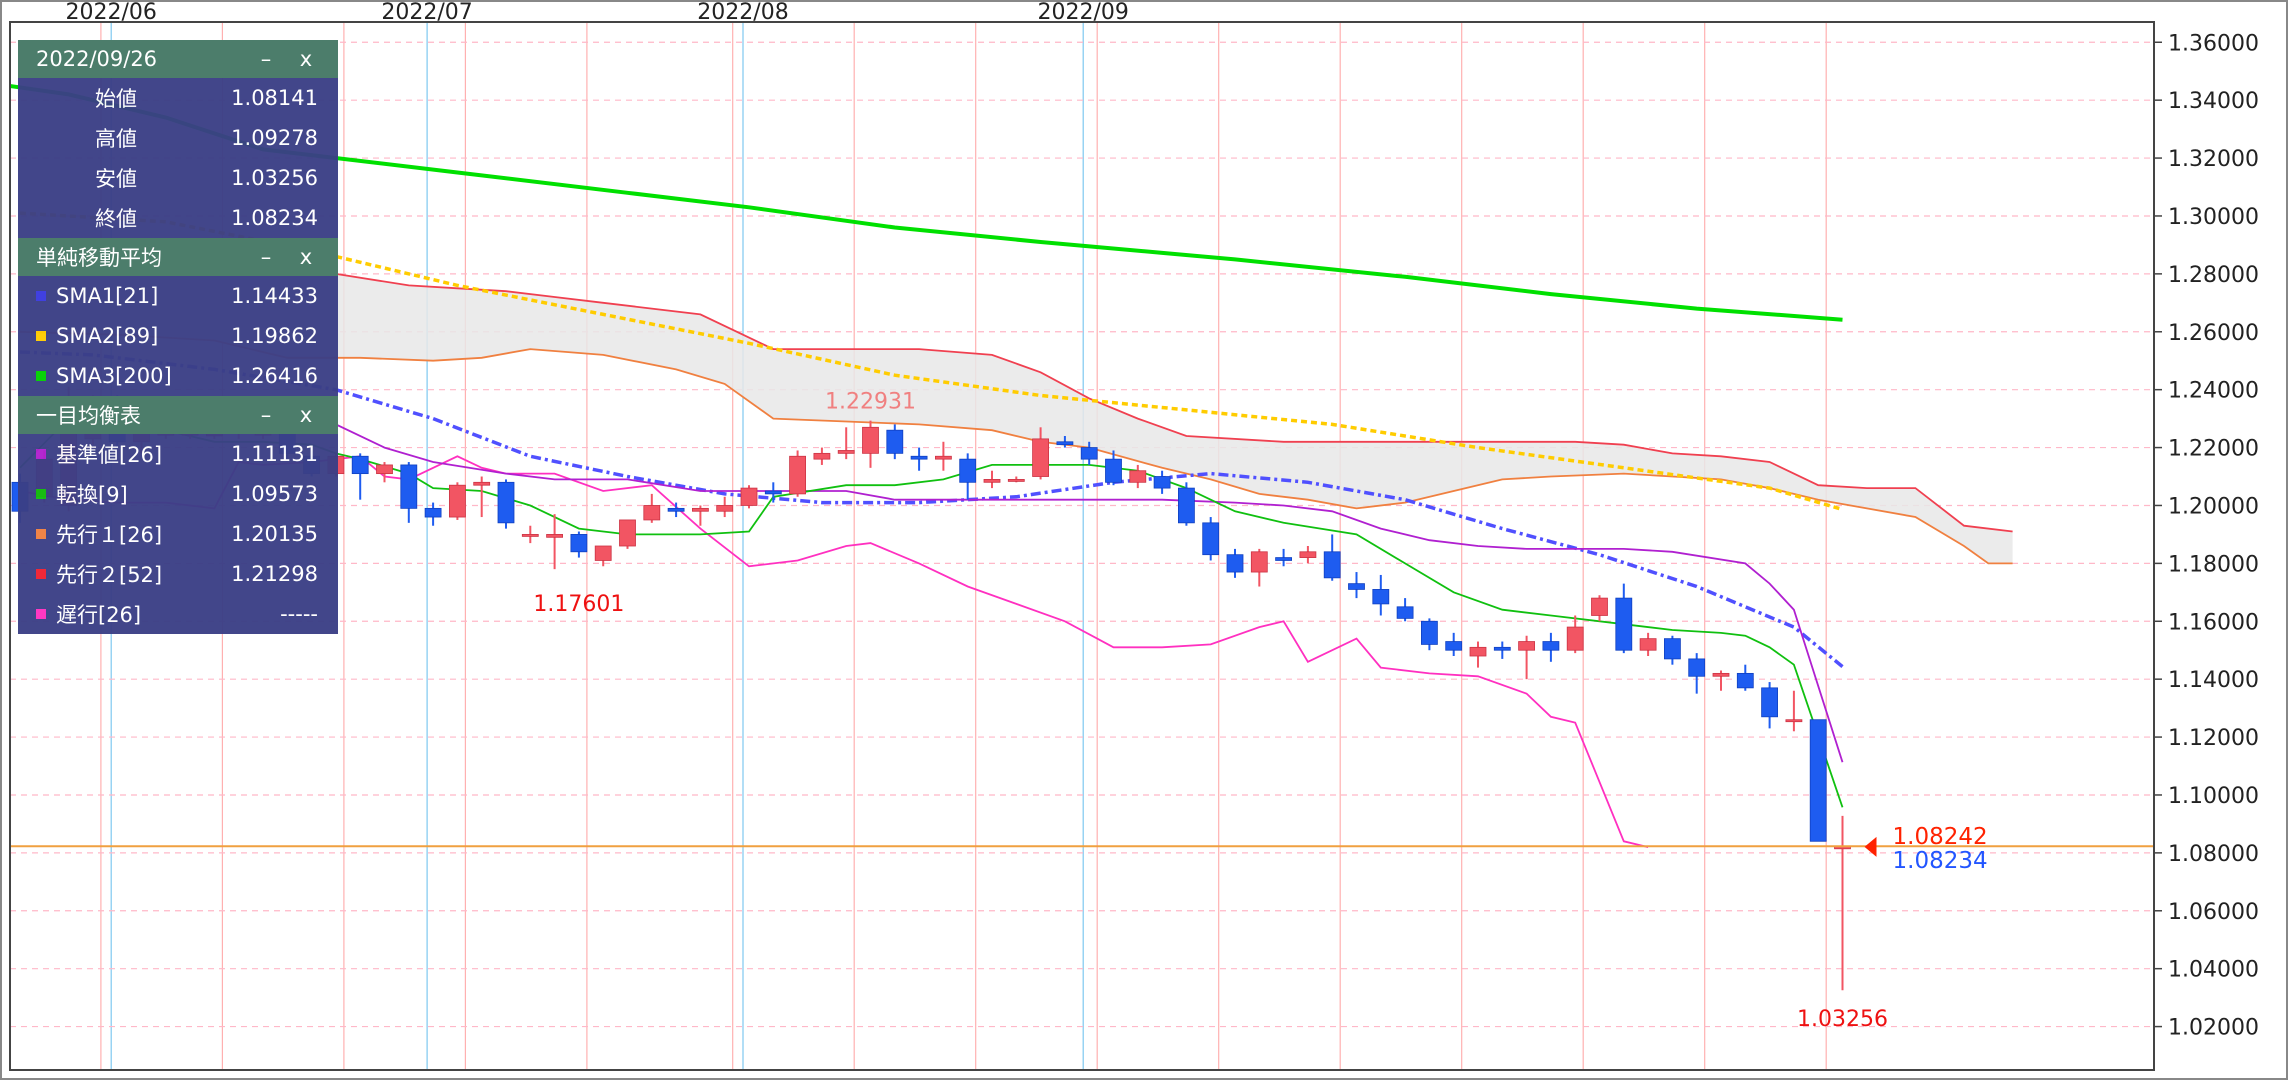 The image size is (2288, 1084). Describe the element at coordinates (41, 614) in the screenshot. I see `chikou-color-marker` at that location.